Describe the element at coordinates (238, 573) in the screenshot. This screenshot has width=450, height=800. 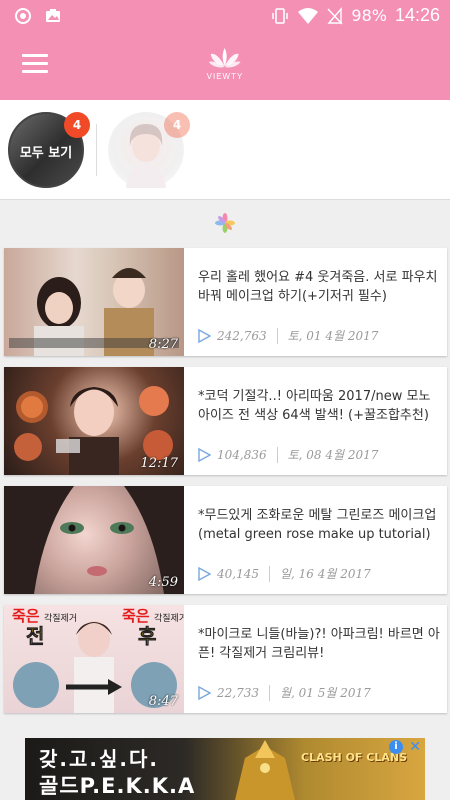
I see `view-count: 40,145` at that location.